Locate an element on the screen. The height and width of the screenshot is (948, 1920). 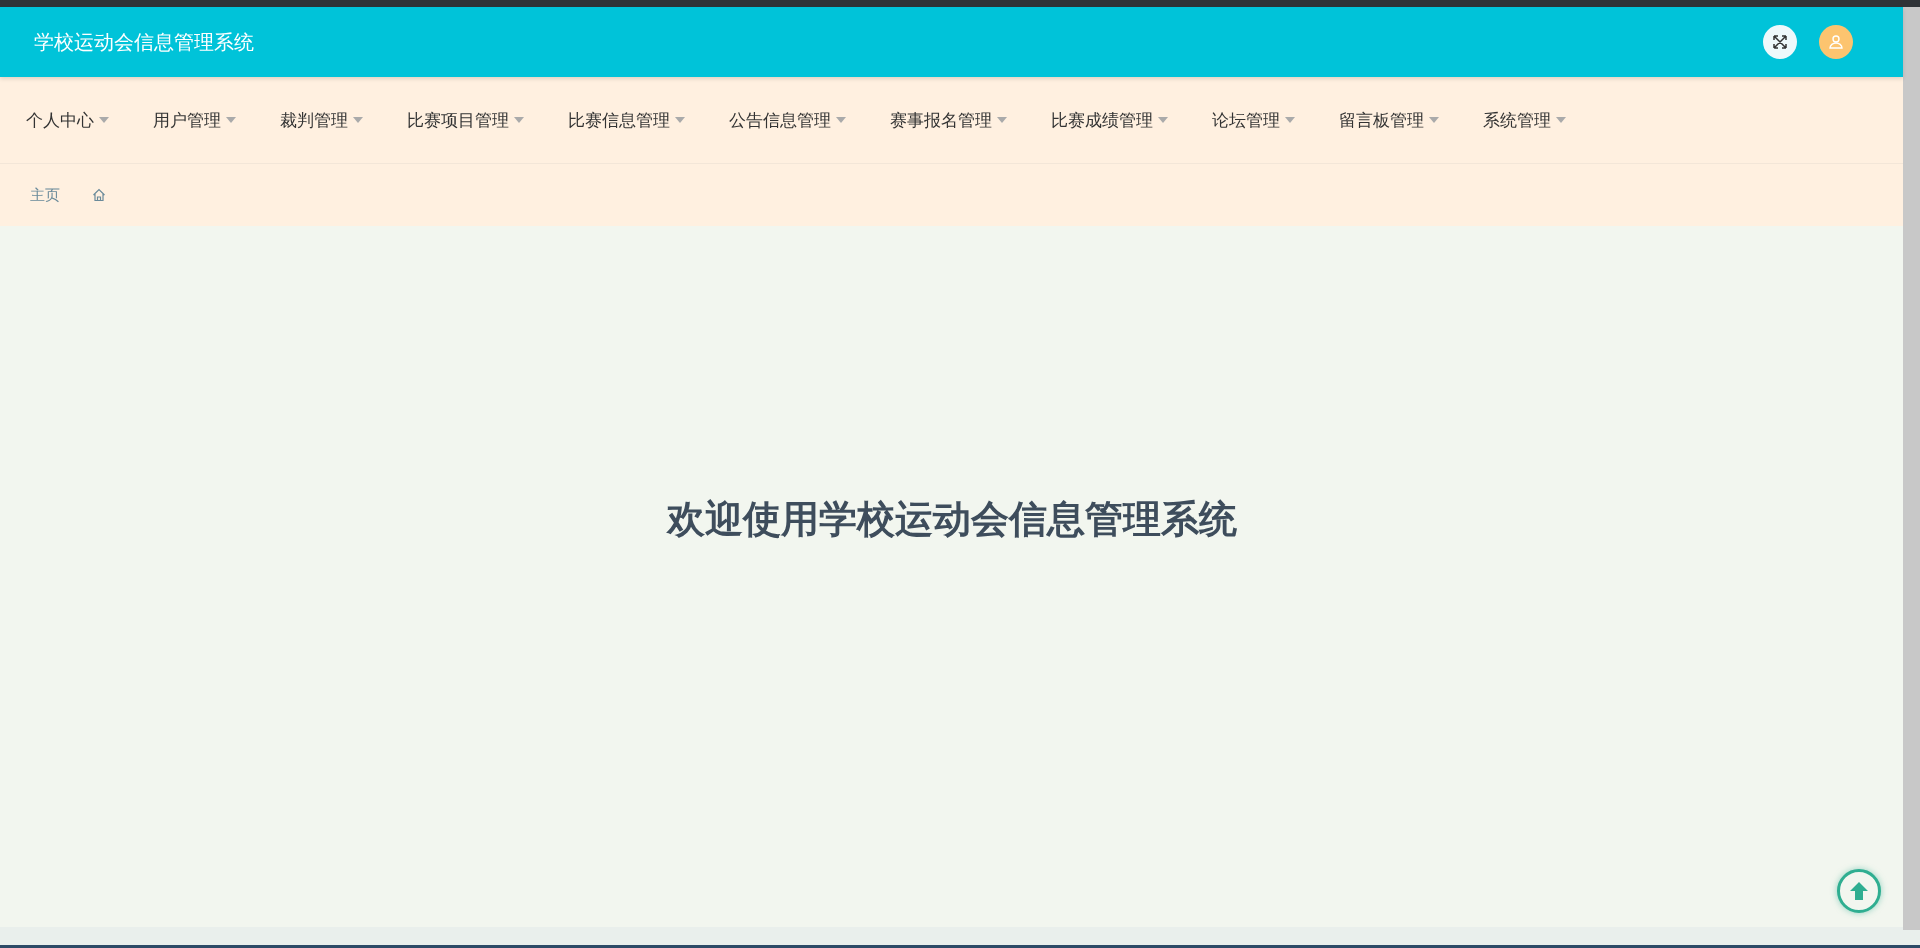
menu-item: 比赛信息管理 is located at coordinates (626, 120).